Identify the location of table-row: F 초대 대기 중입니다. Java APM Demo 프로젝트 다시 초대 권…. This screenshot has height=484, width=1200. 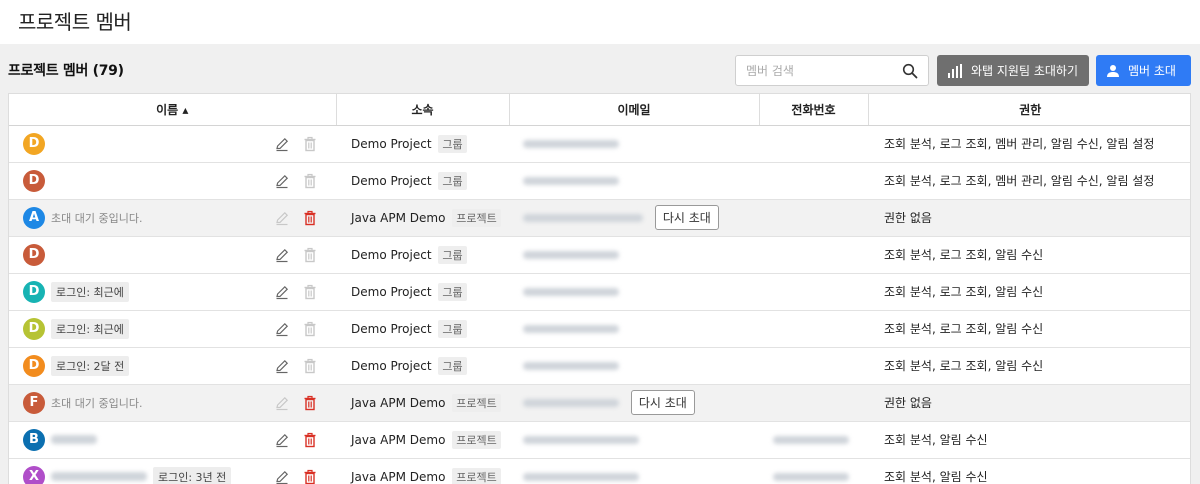
(599, 403).